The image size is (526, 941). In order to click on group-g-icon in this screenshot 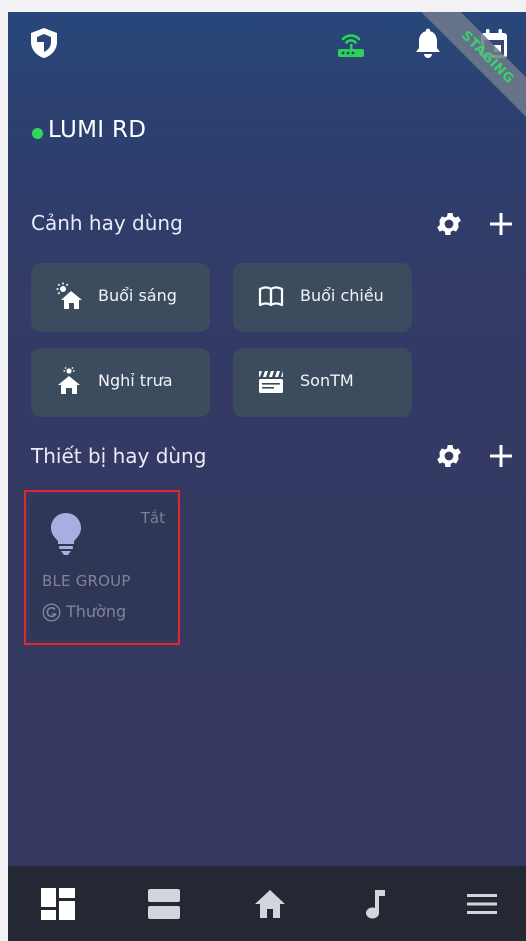, I will do `click(51, 612)`.